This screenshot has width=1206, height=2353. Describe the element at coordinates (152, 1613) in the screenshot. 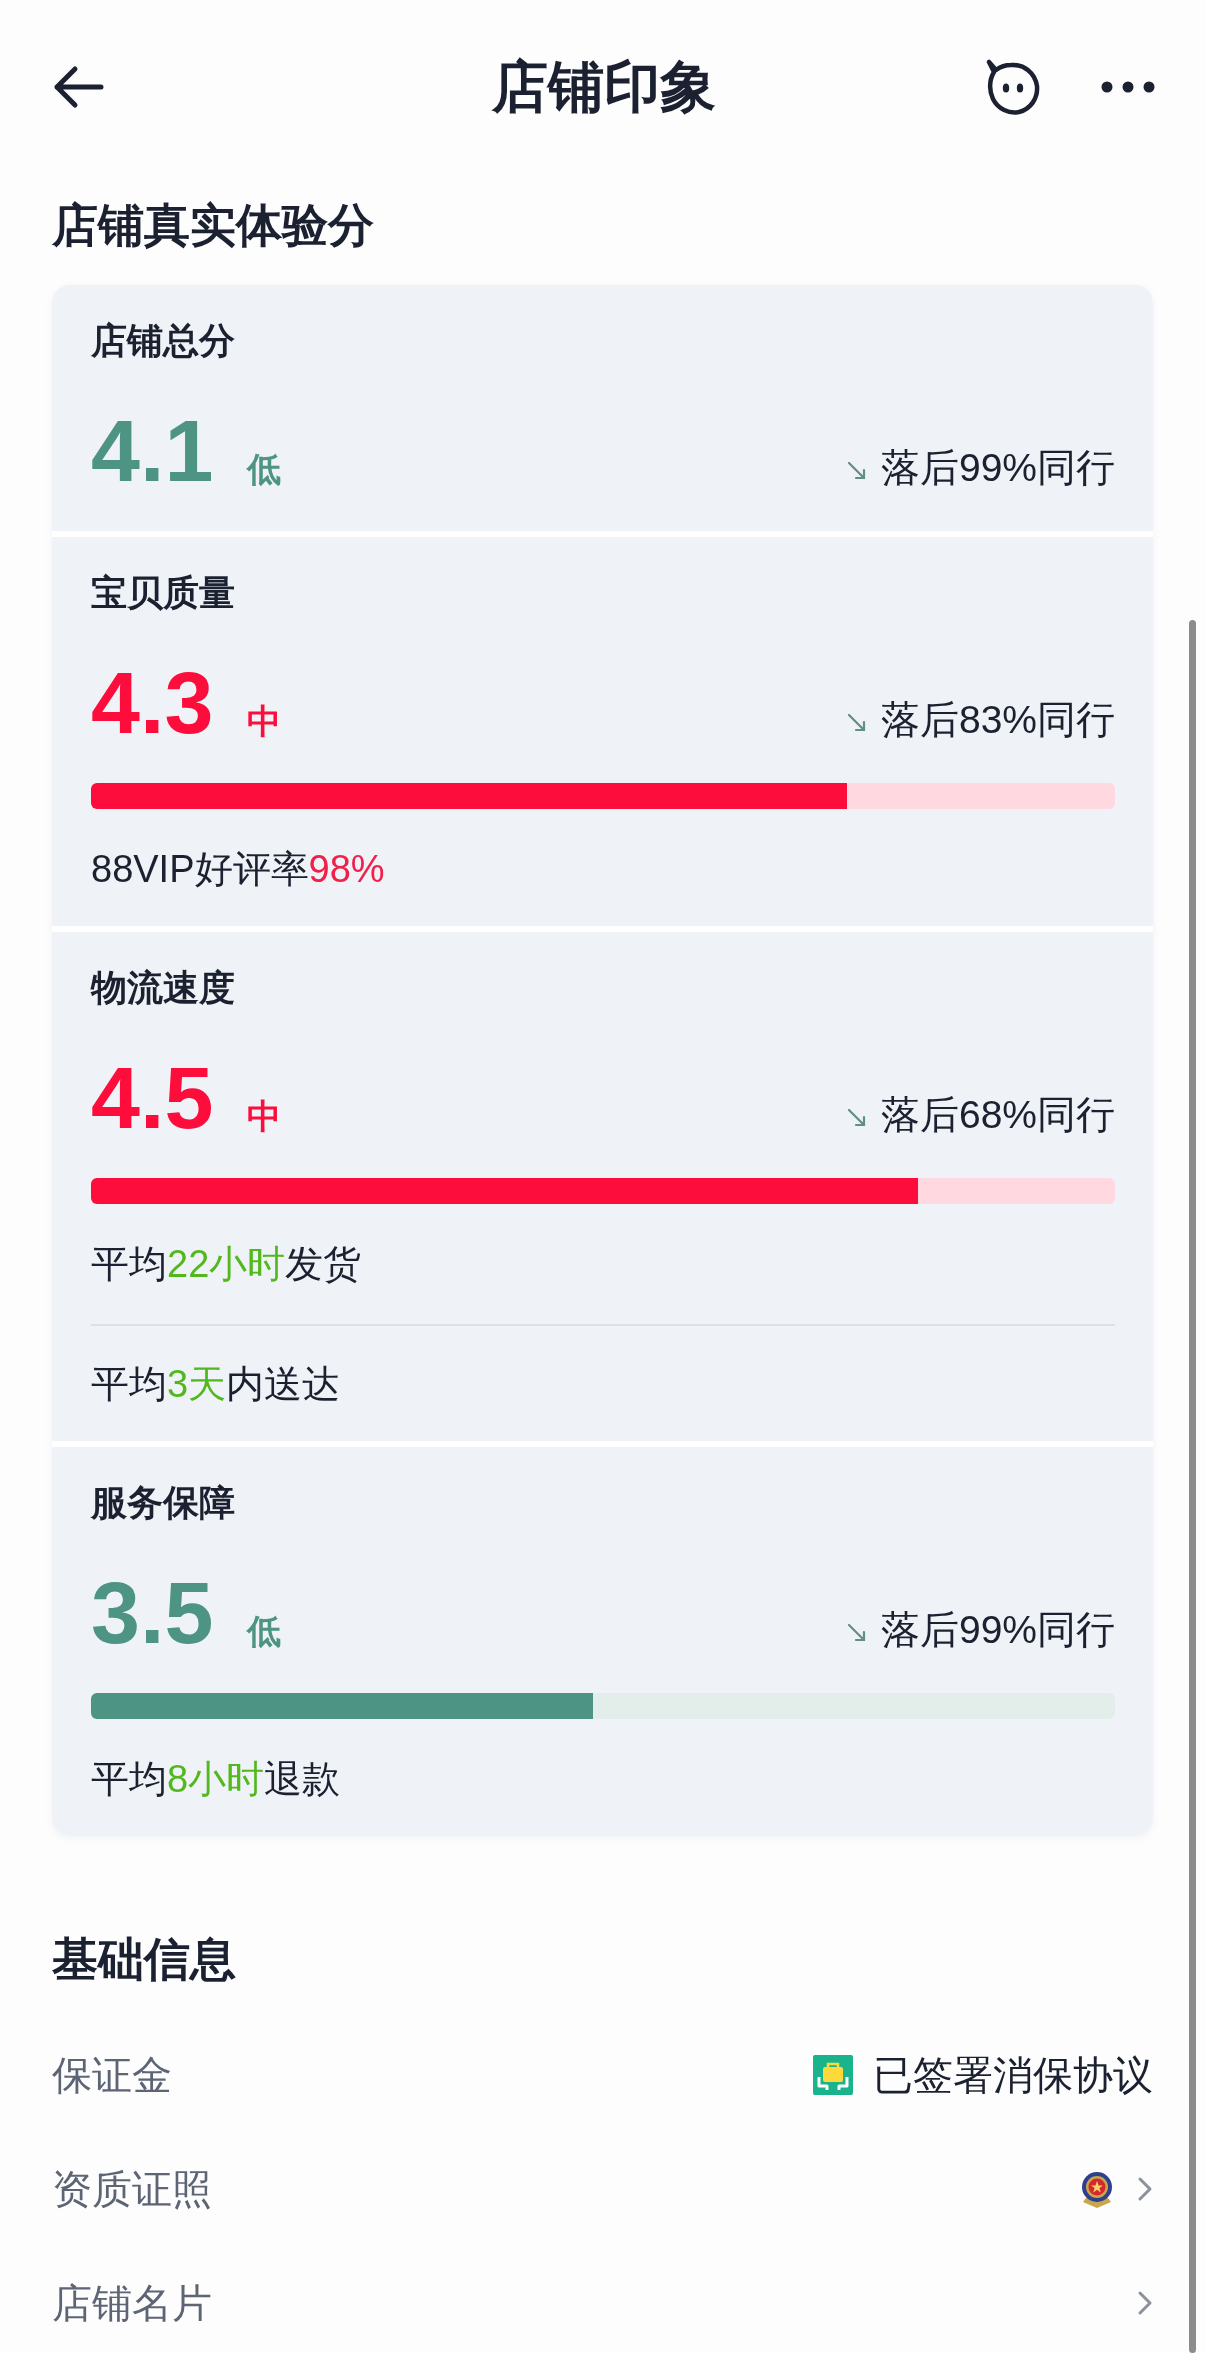

I see `score-value: 3.5` at that location.